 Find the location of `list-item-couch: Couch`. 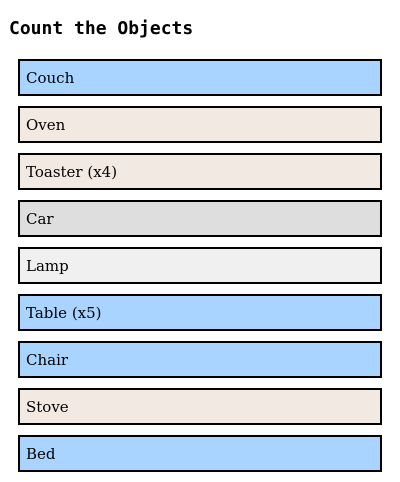

list-item-couch: Couch is located at coordinates (200, 77).